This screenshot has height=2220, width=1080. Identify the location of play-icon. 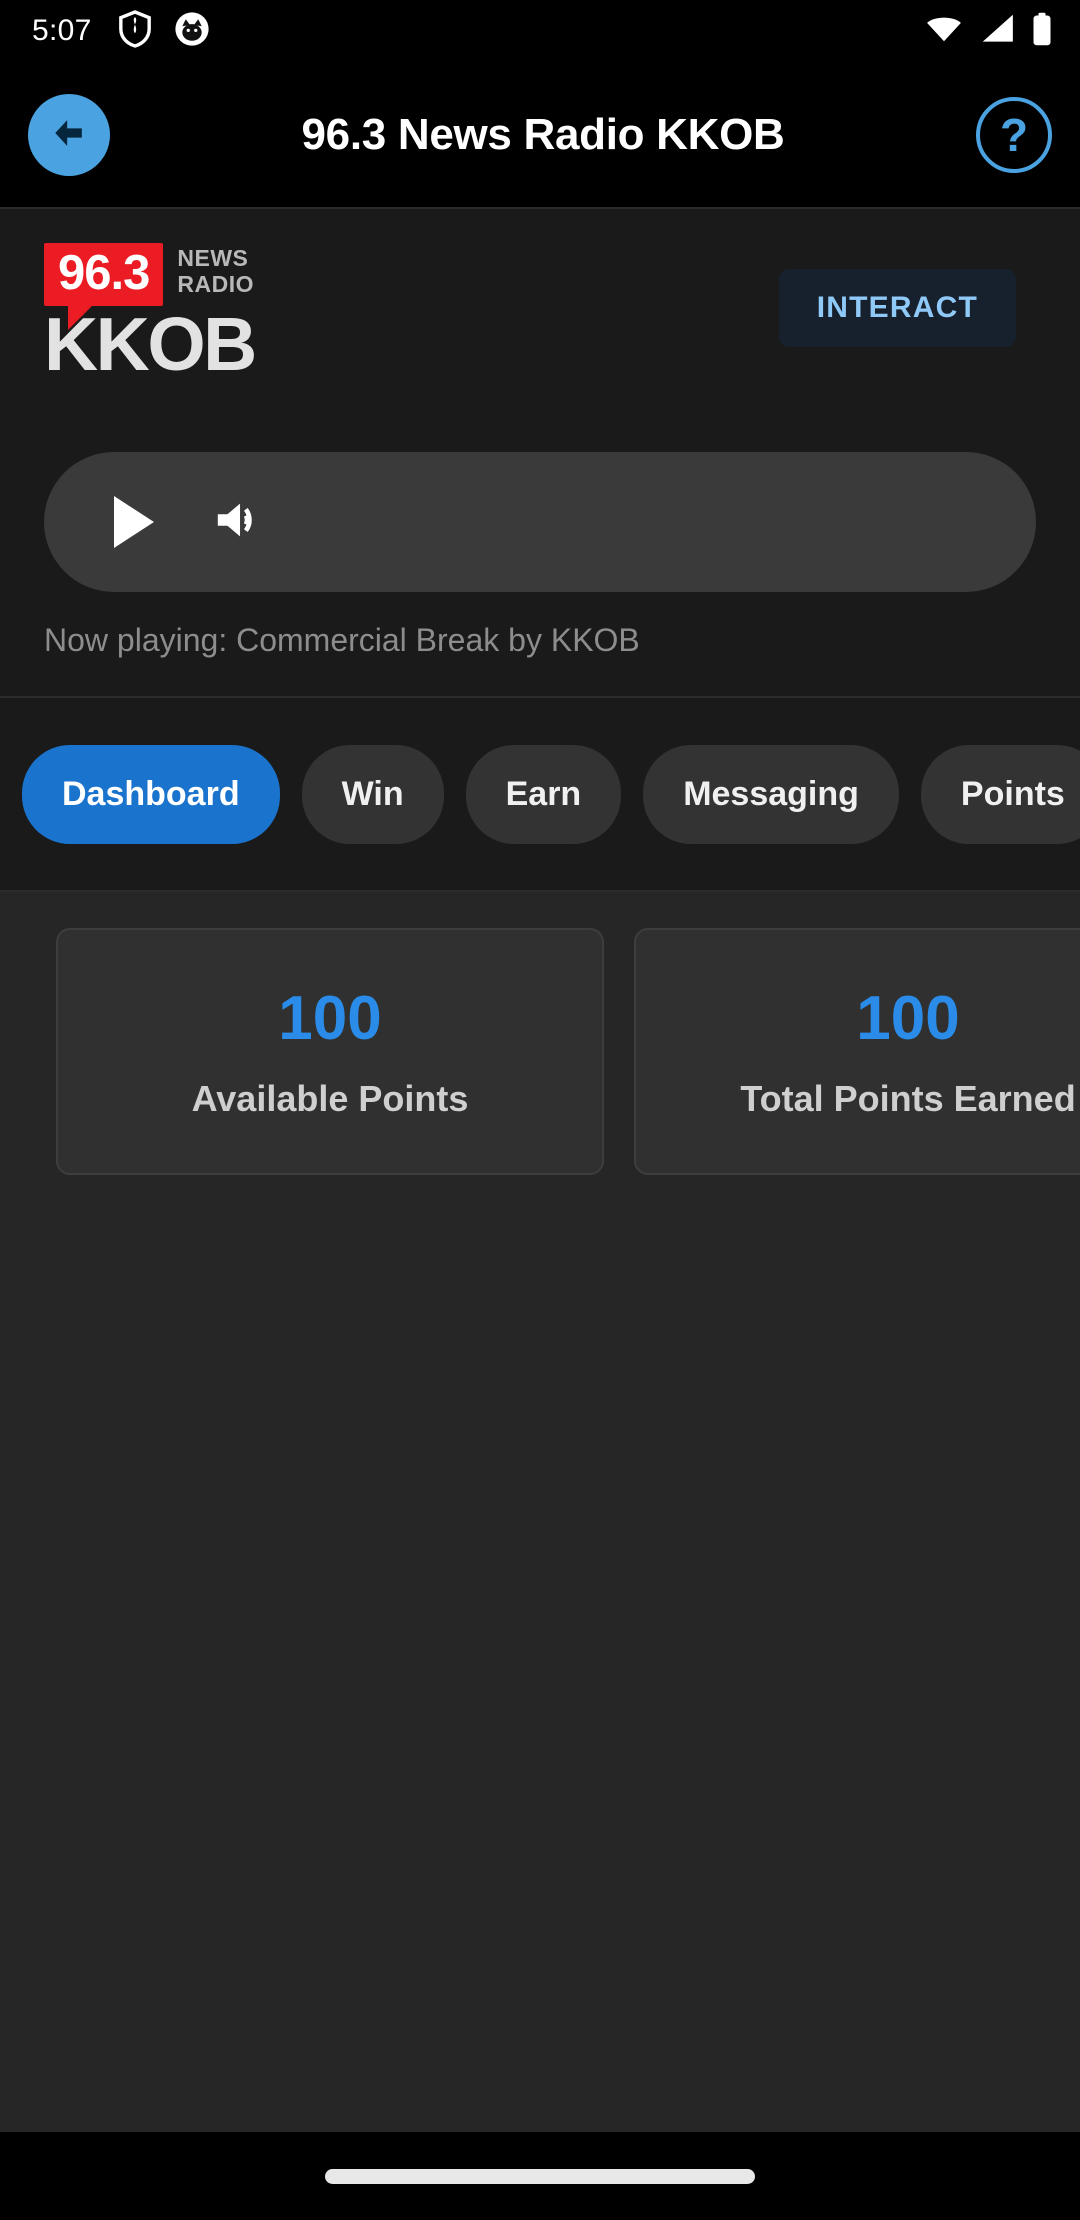
(134, 522).